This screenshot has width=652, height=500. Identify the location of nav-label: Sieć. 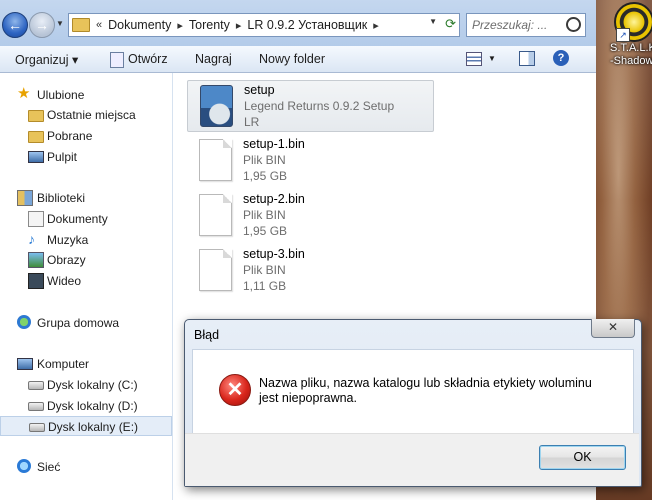
(49, 467).